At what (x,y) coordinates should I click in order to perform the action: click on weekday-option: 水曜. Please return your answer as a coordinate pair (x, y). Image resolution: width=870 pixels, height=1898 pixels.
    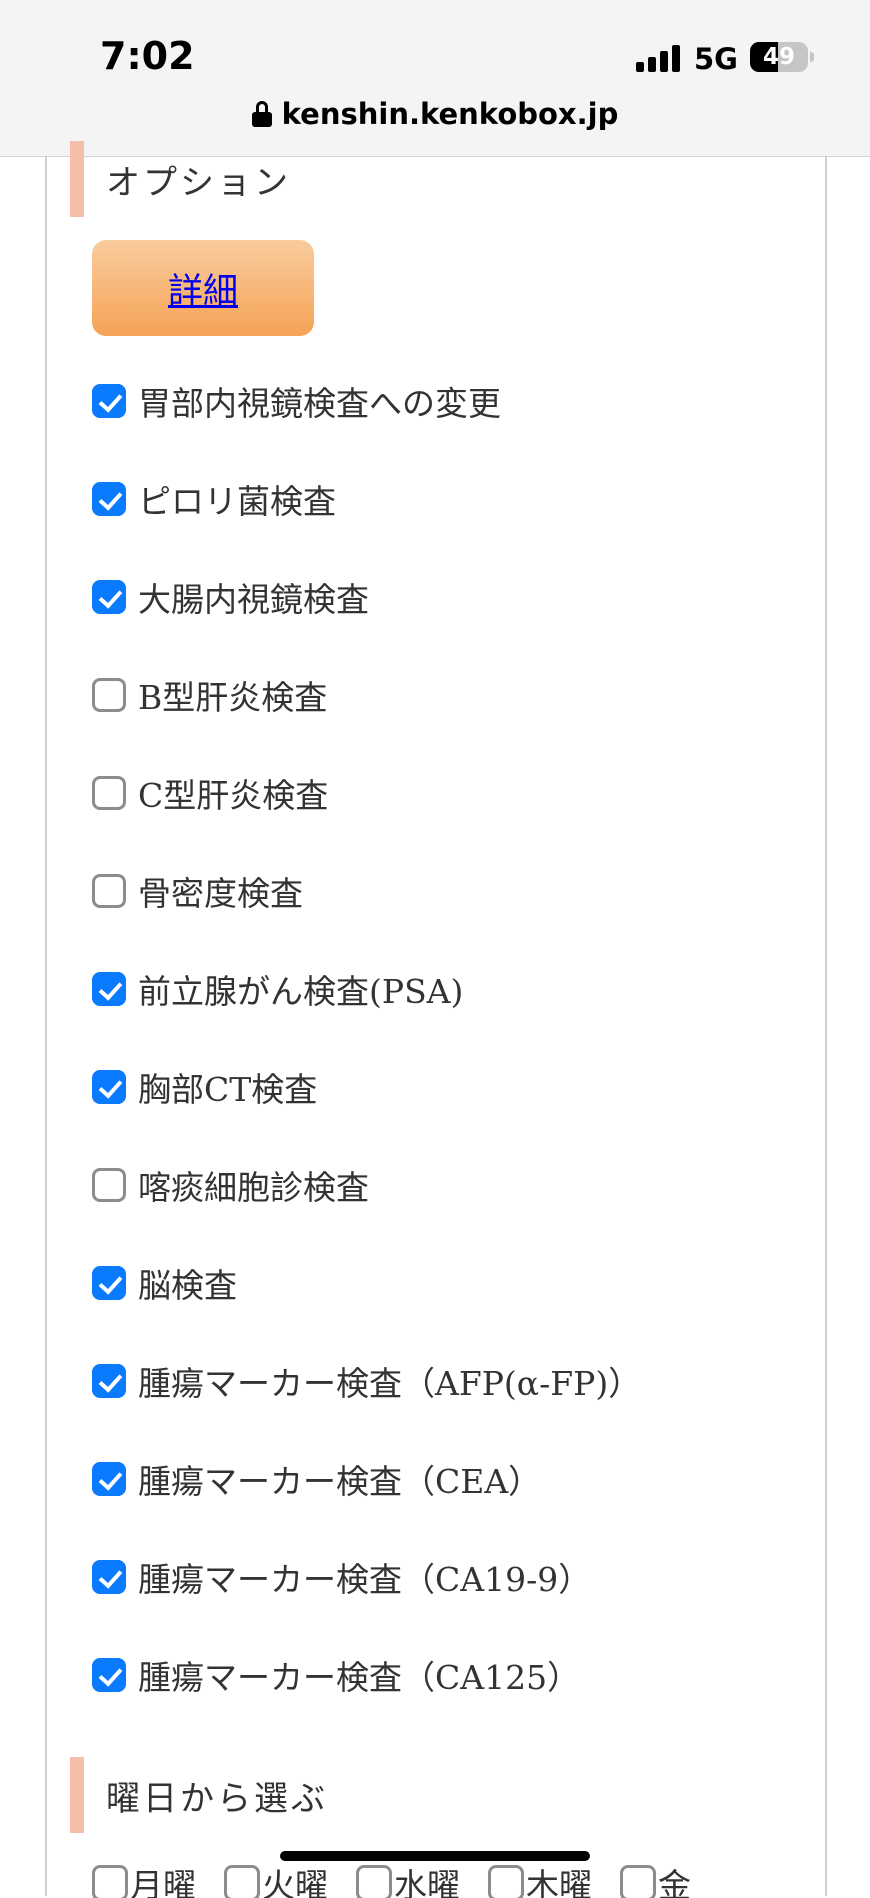
    Looking at the image, I should click on (408, 1878).